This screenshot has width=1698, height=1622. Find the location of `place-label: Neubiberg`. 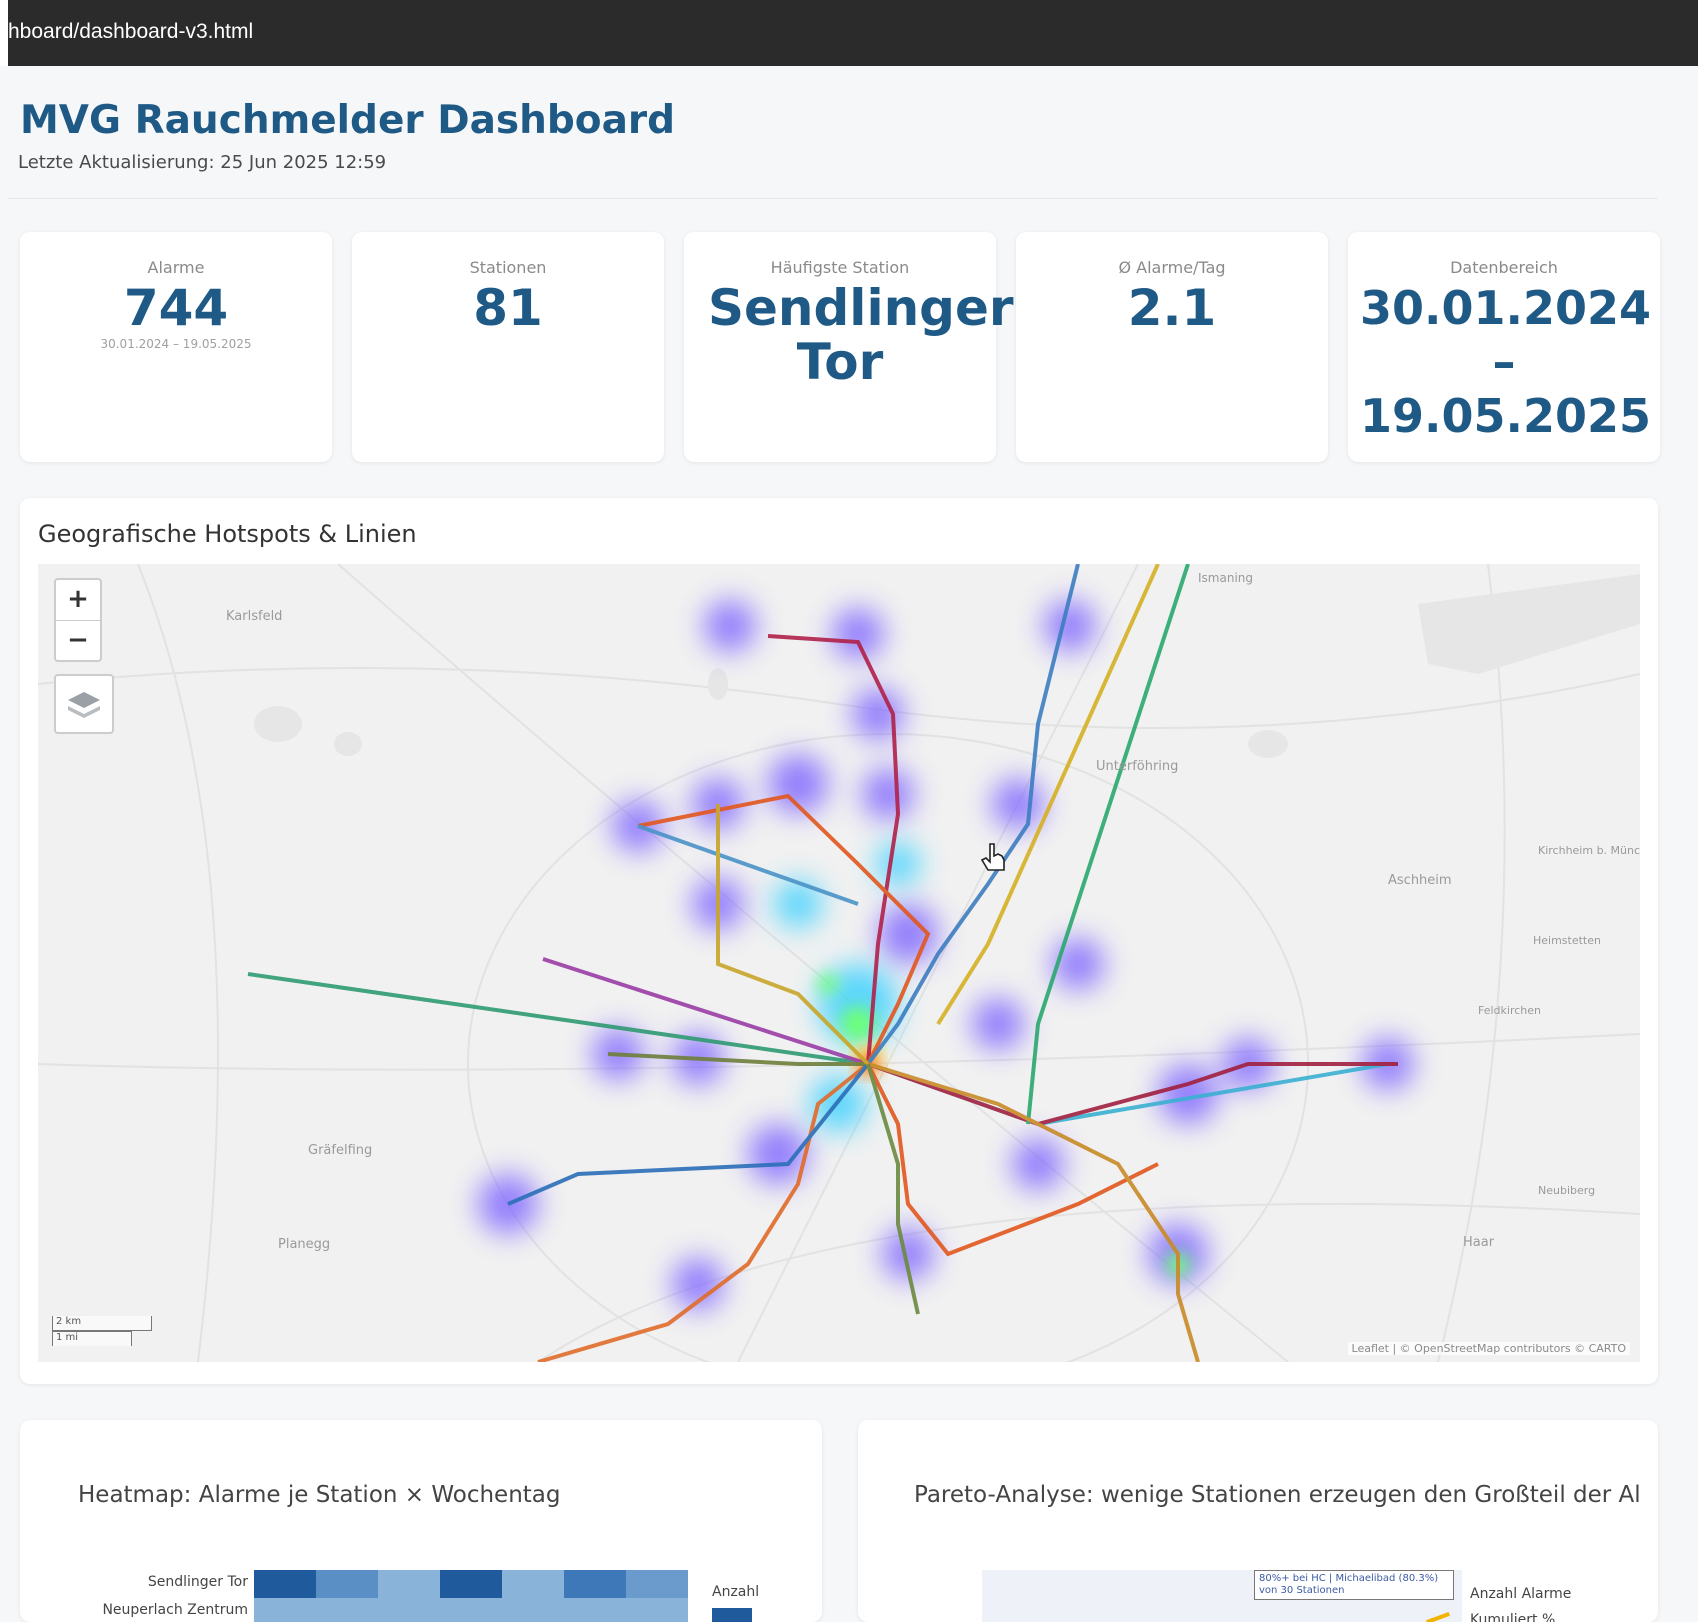

place-label: Neubiberg is located at coordinates (1566, 1190).